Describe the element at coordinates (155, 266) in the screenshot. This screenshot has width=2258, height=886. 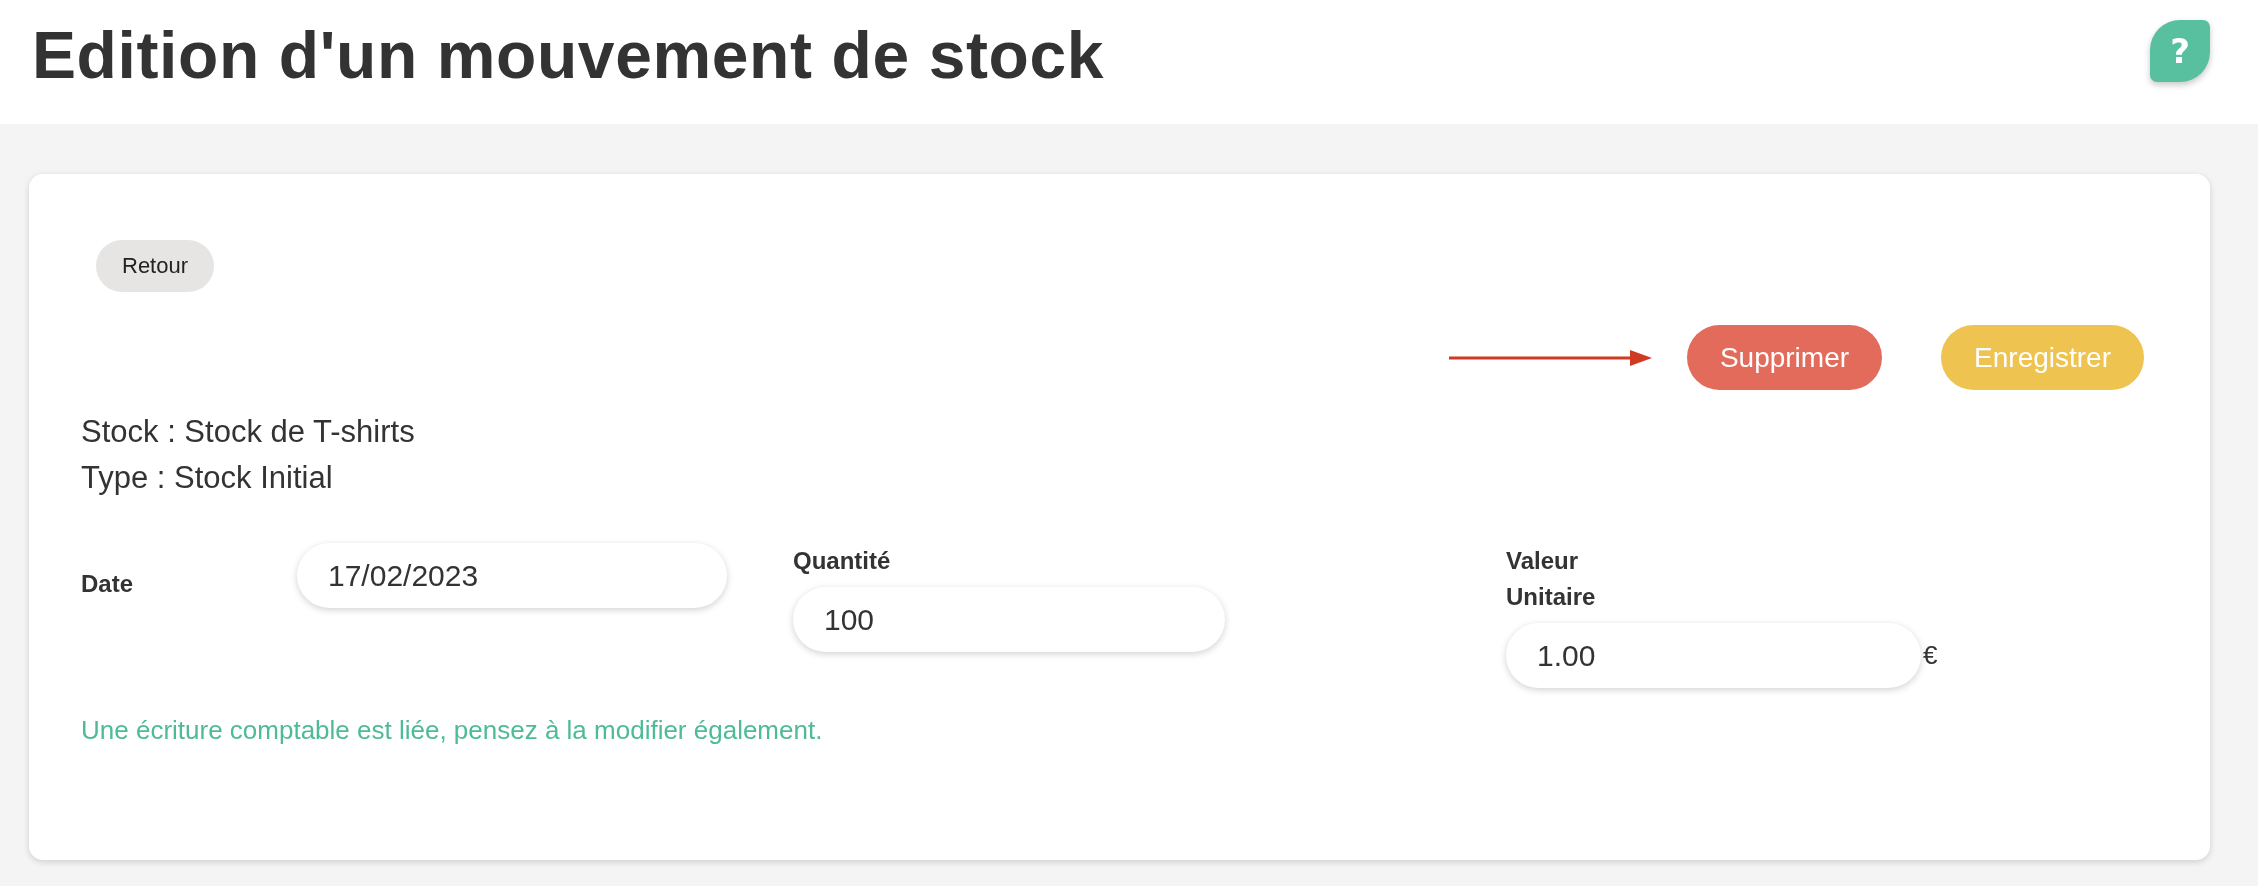
I see `back-button: Retour` at that location.